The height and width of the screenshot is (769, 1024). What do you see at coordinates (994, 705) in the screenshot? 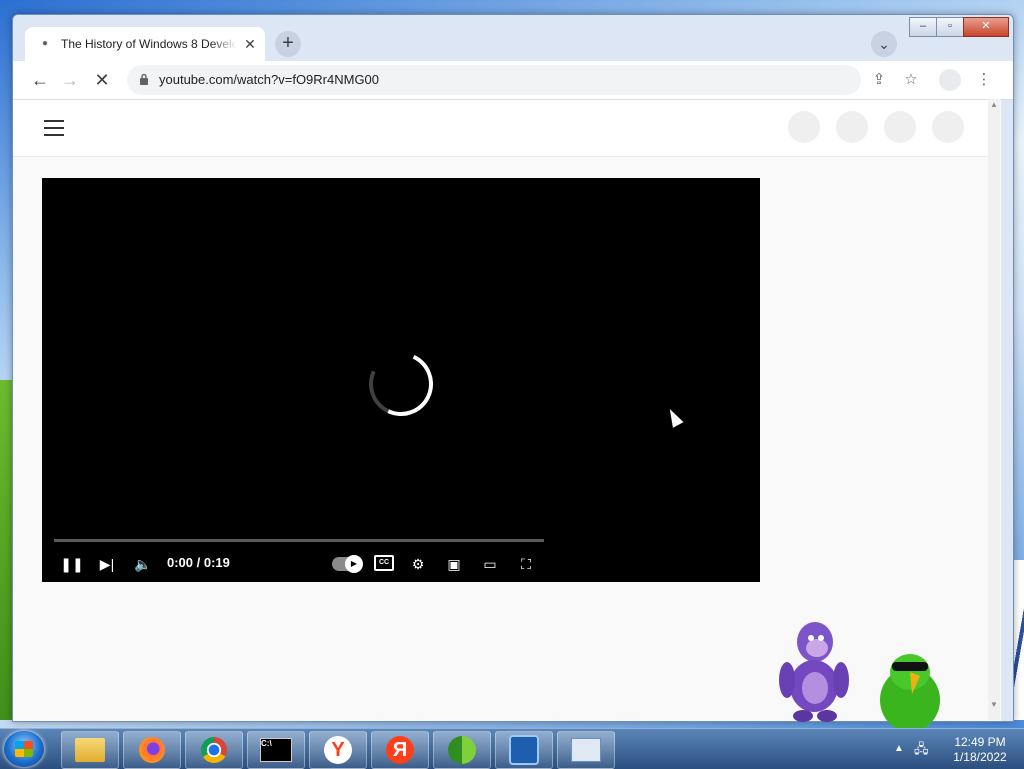
I see `scroll-down-arrow-icon: ▼` at bounding box center [994, 705].